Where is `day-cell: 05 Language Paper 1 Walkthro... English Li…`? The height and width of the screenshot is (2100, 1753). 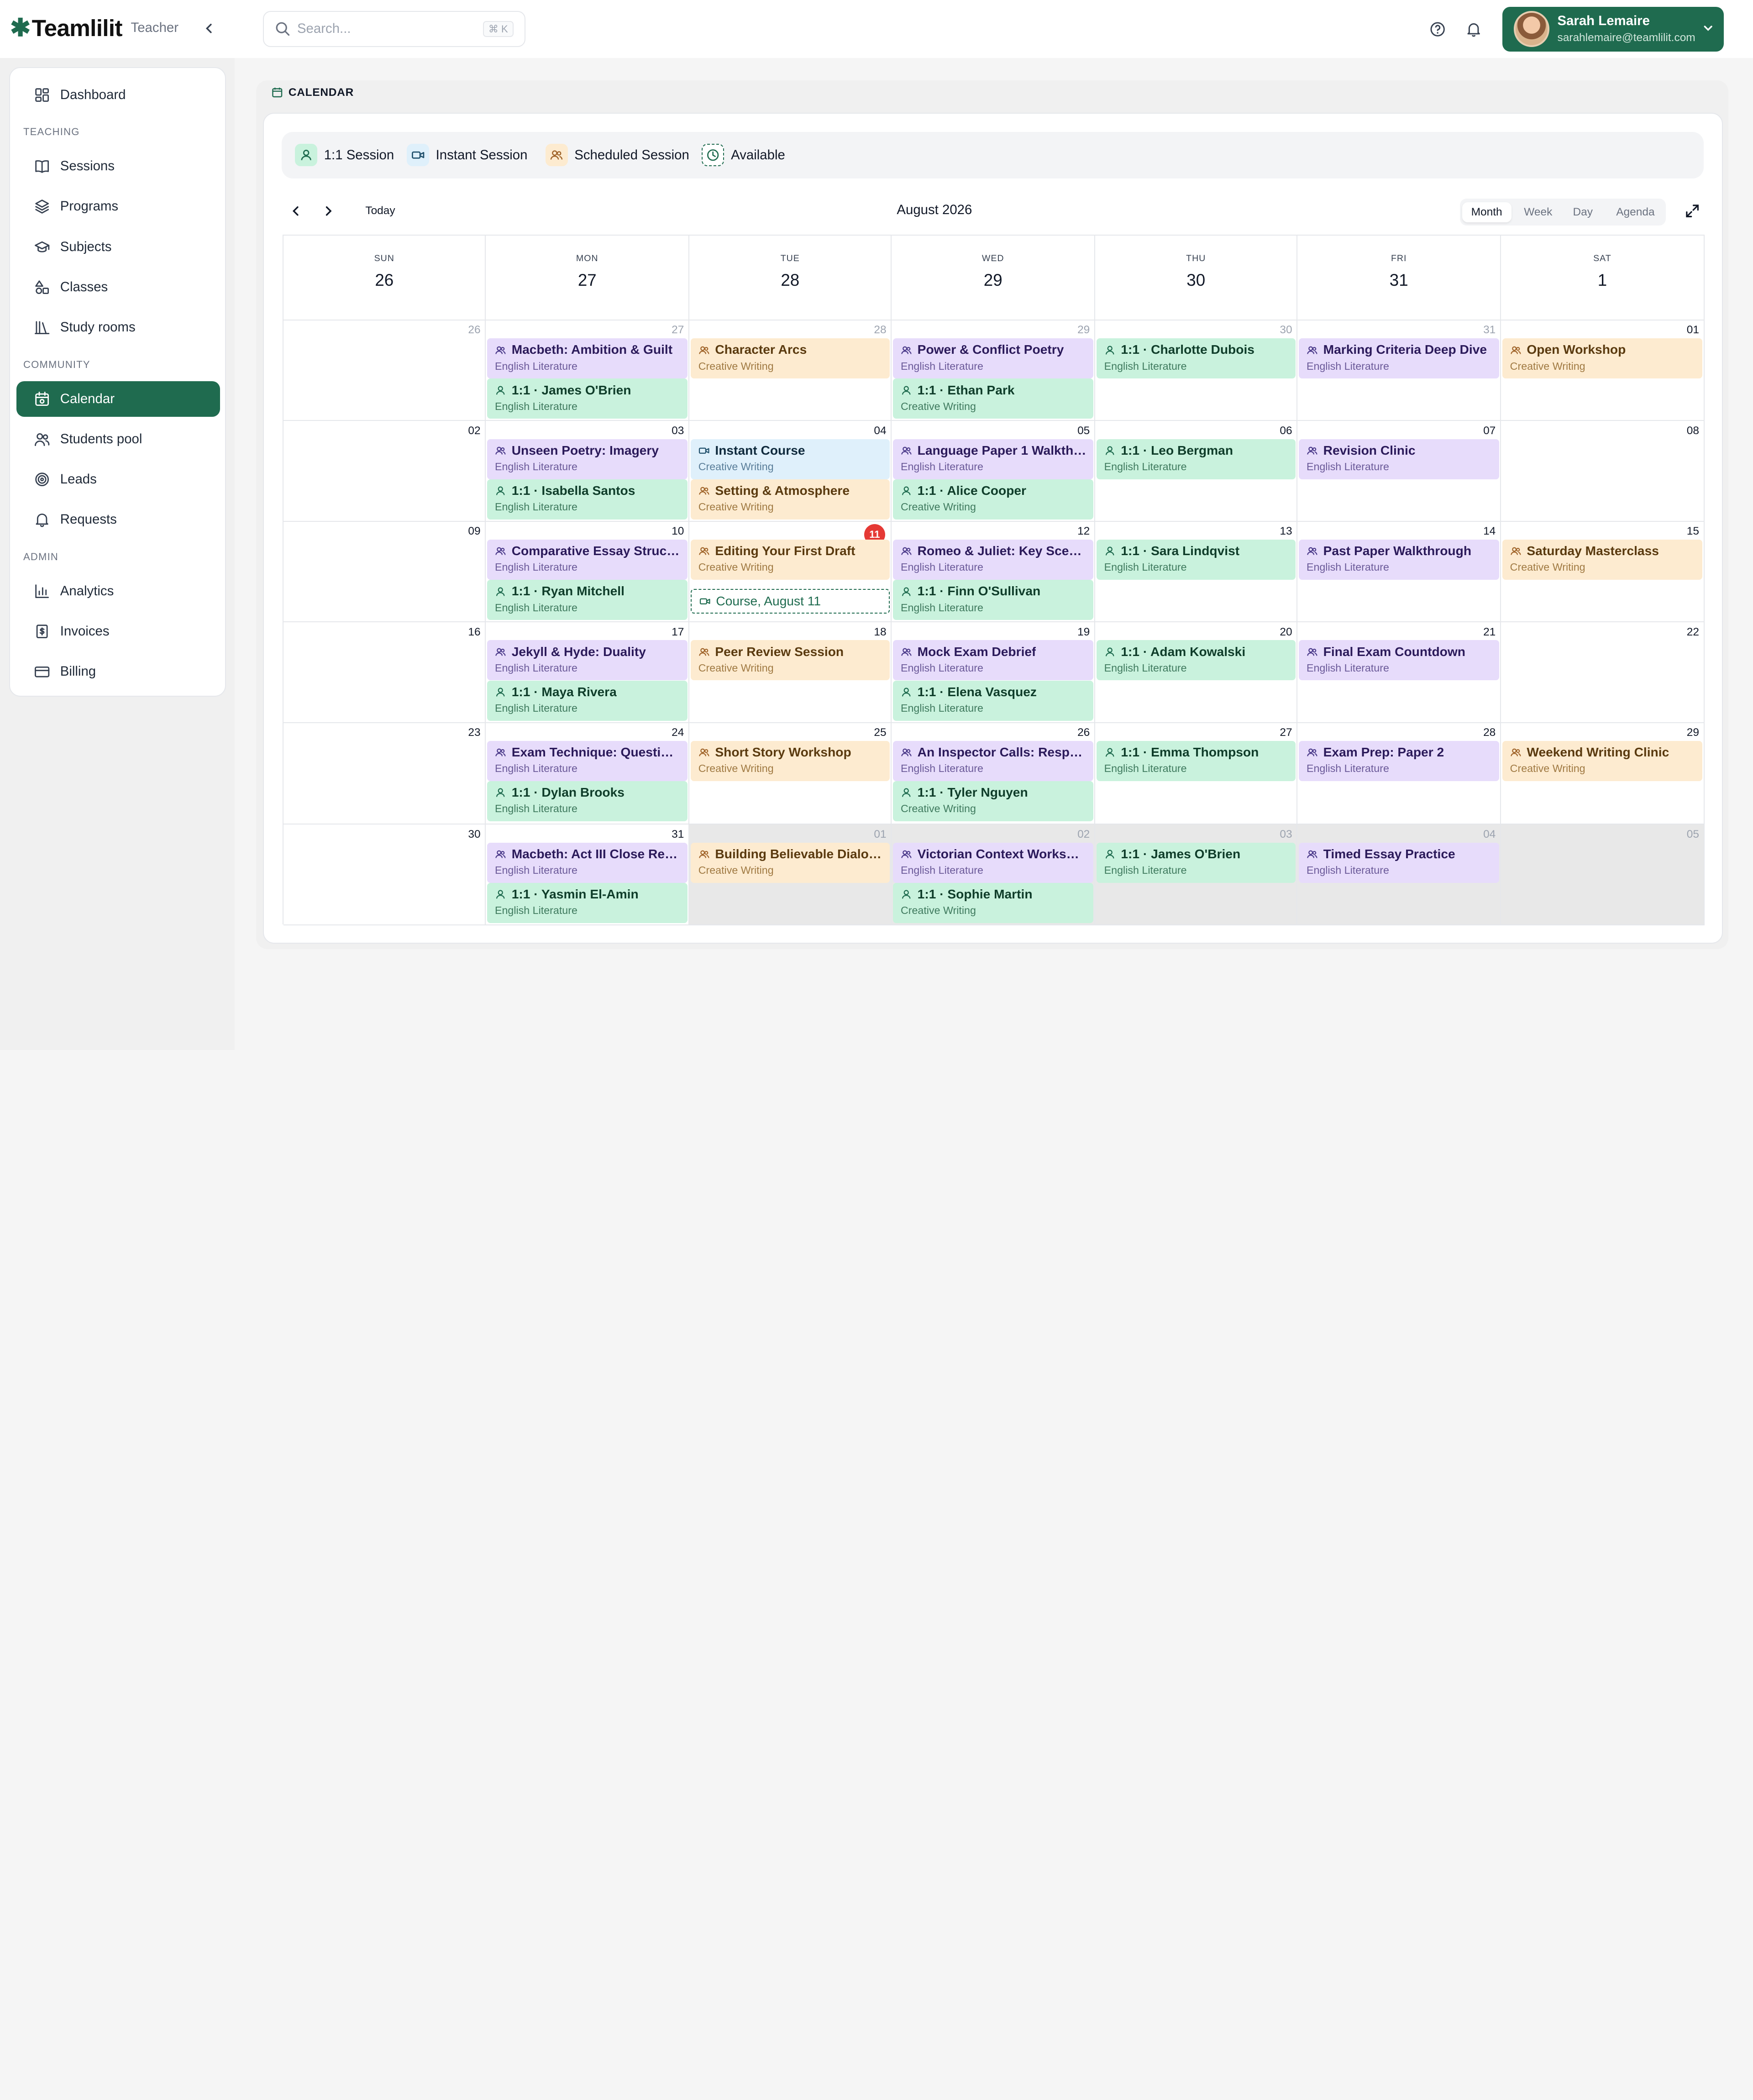
day-cell: 05 Language Paper 1 Walkthro... English Li… is located at coordinates (994, 471).